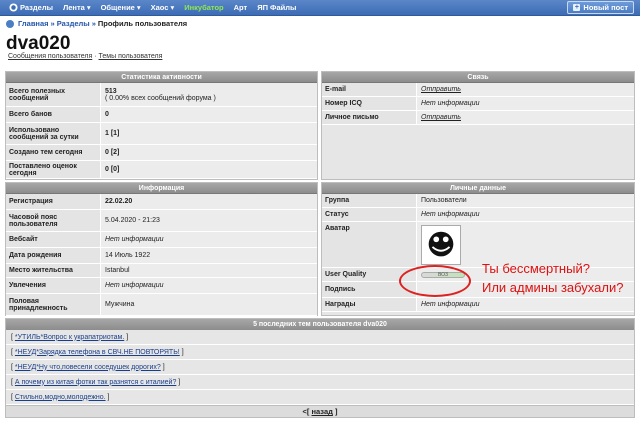 This screenshot has height=423, width=640. Describe the element at coordinates (10, 23) in the screenshot. I see `forum-icon` at that location.